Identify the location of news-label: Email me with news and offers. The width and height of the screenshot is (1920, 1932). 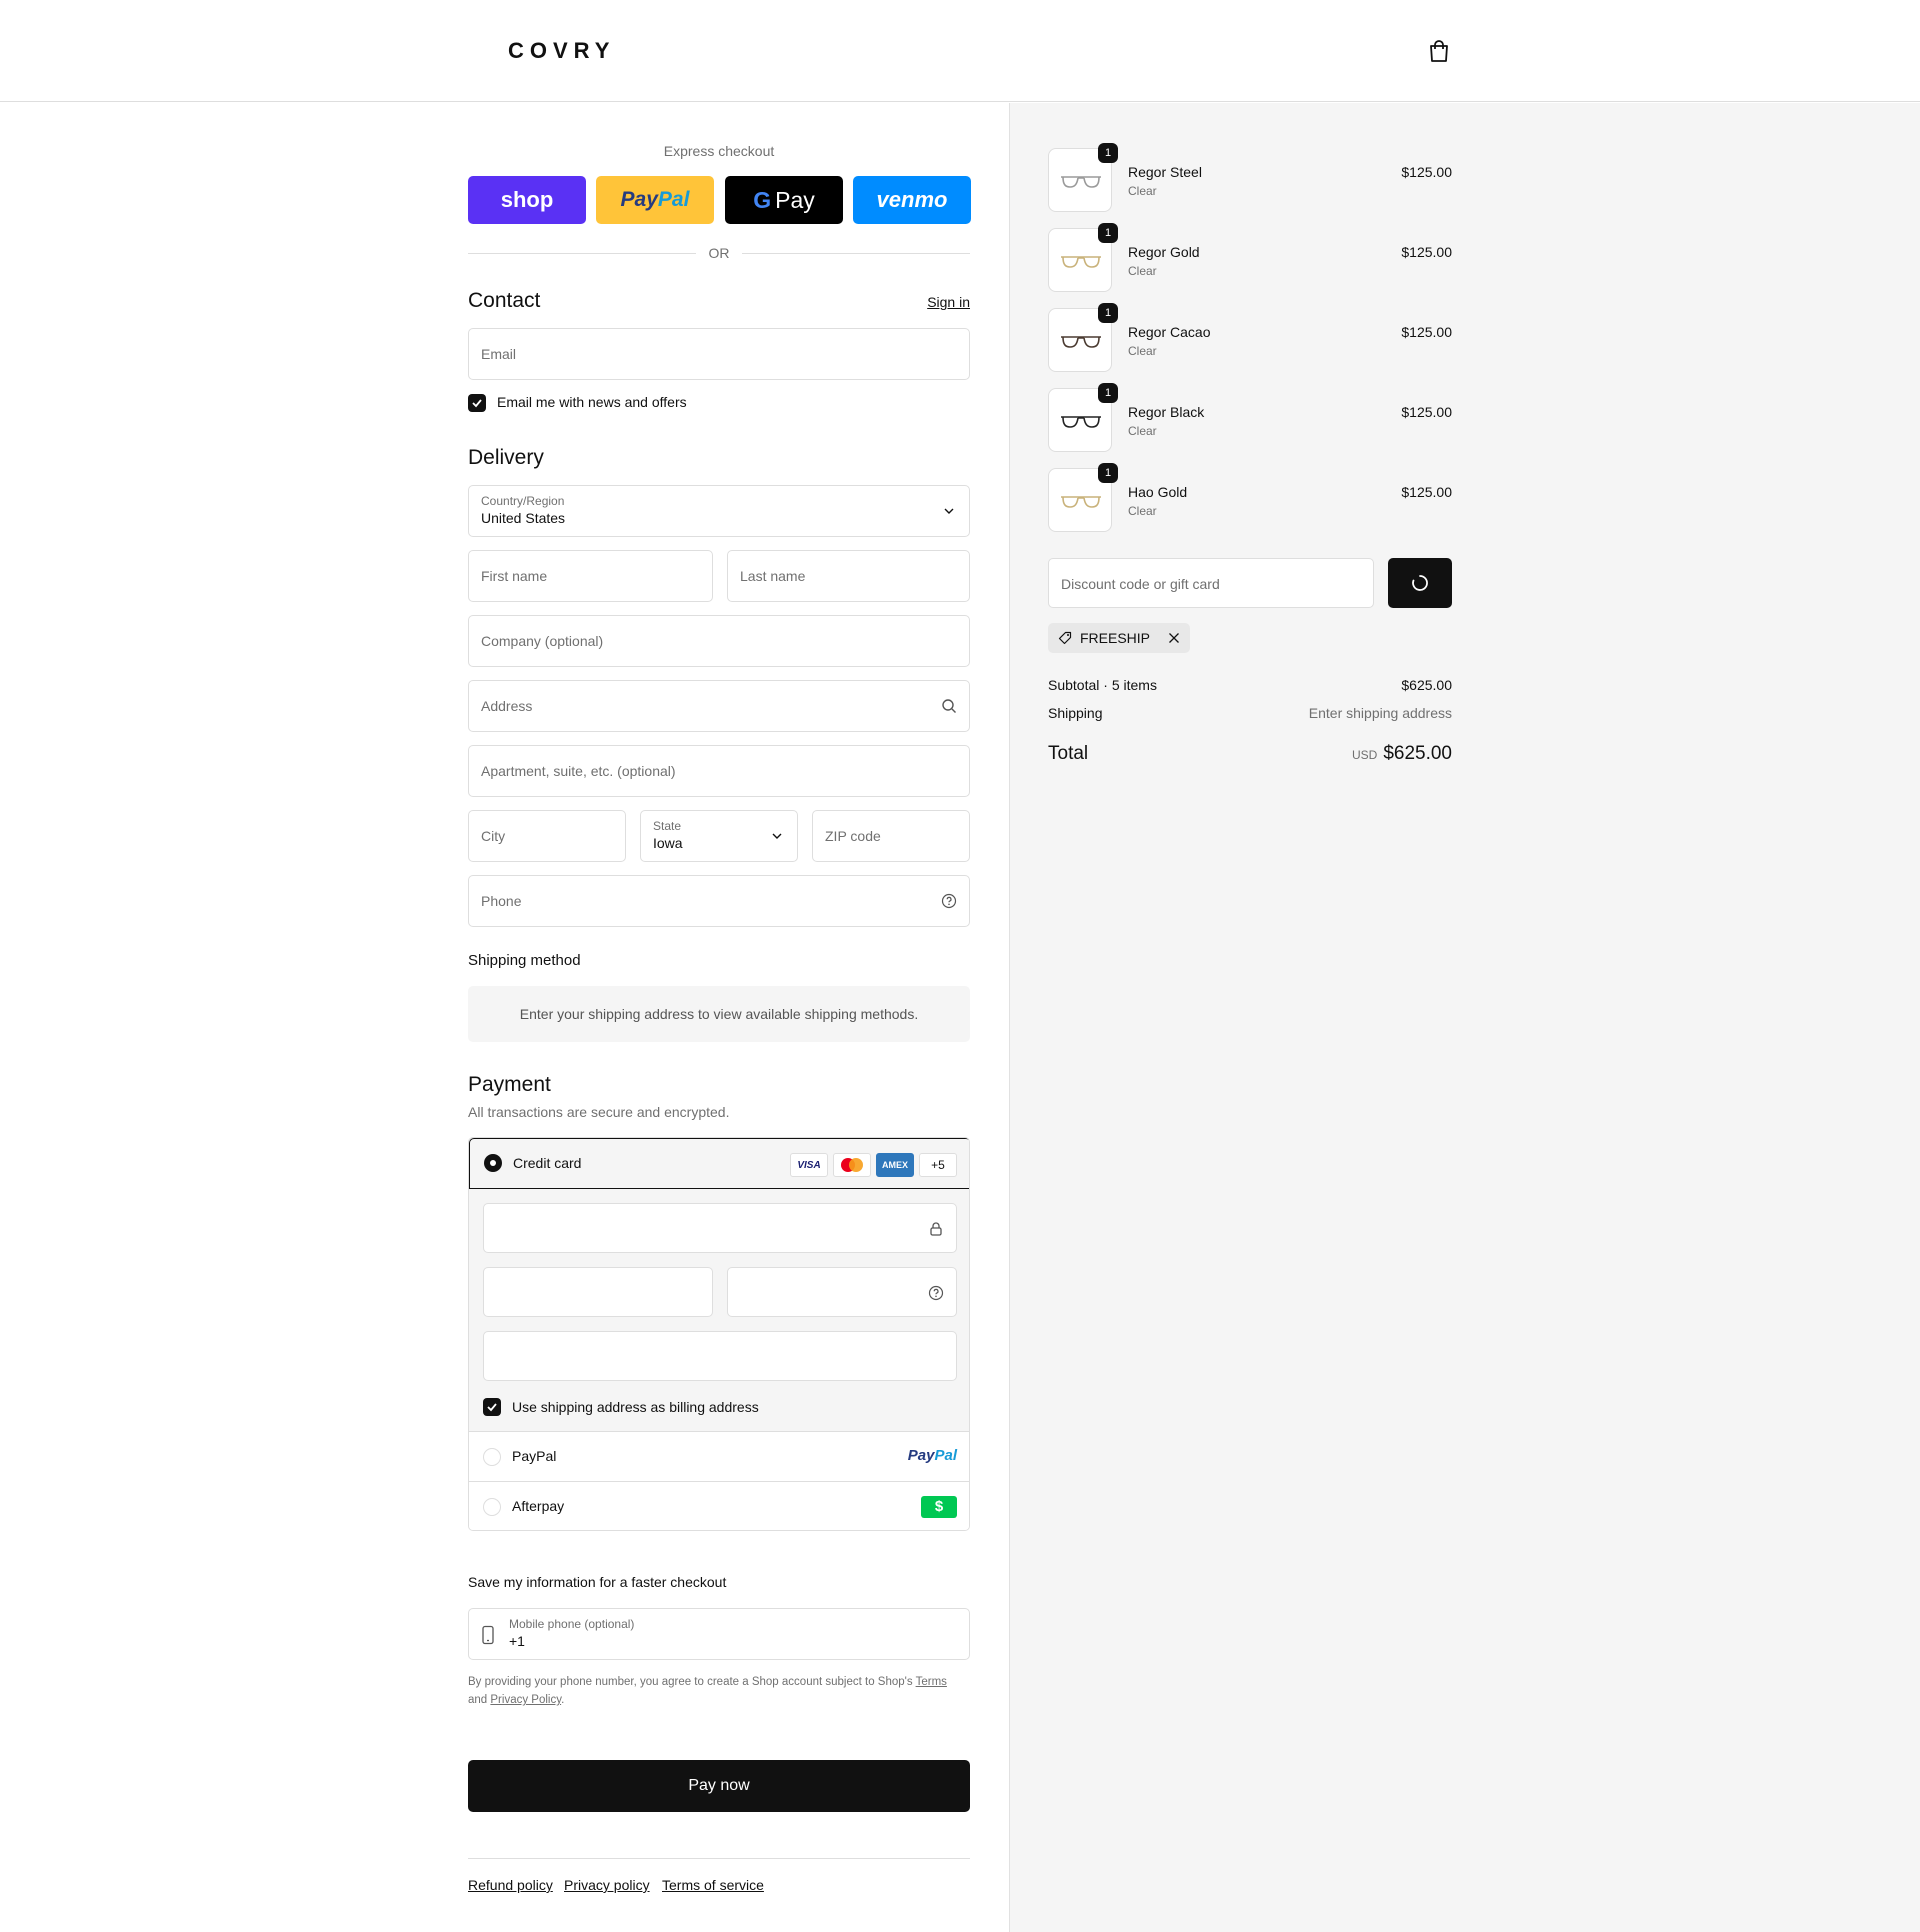
(592, 402).